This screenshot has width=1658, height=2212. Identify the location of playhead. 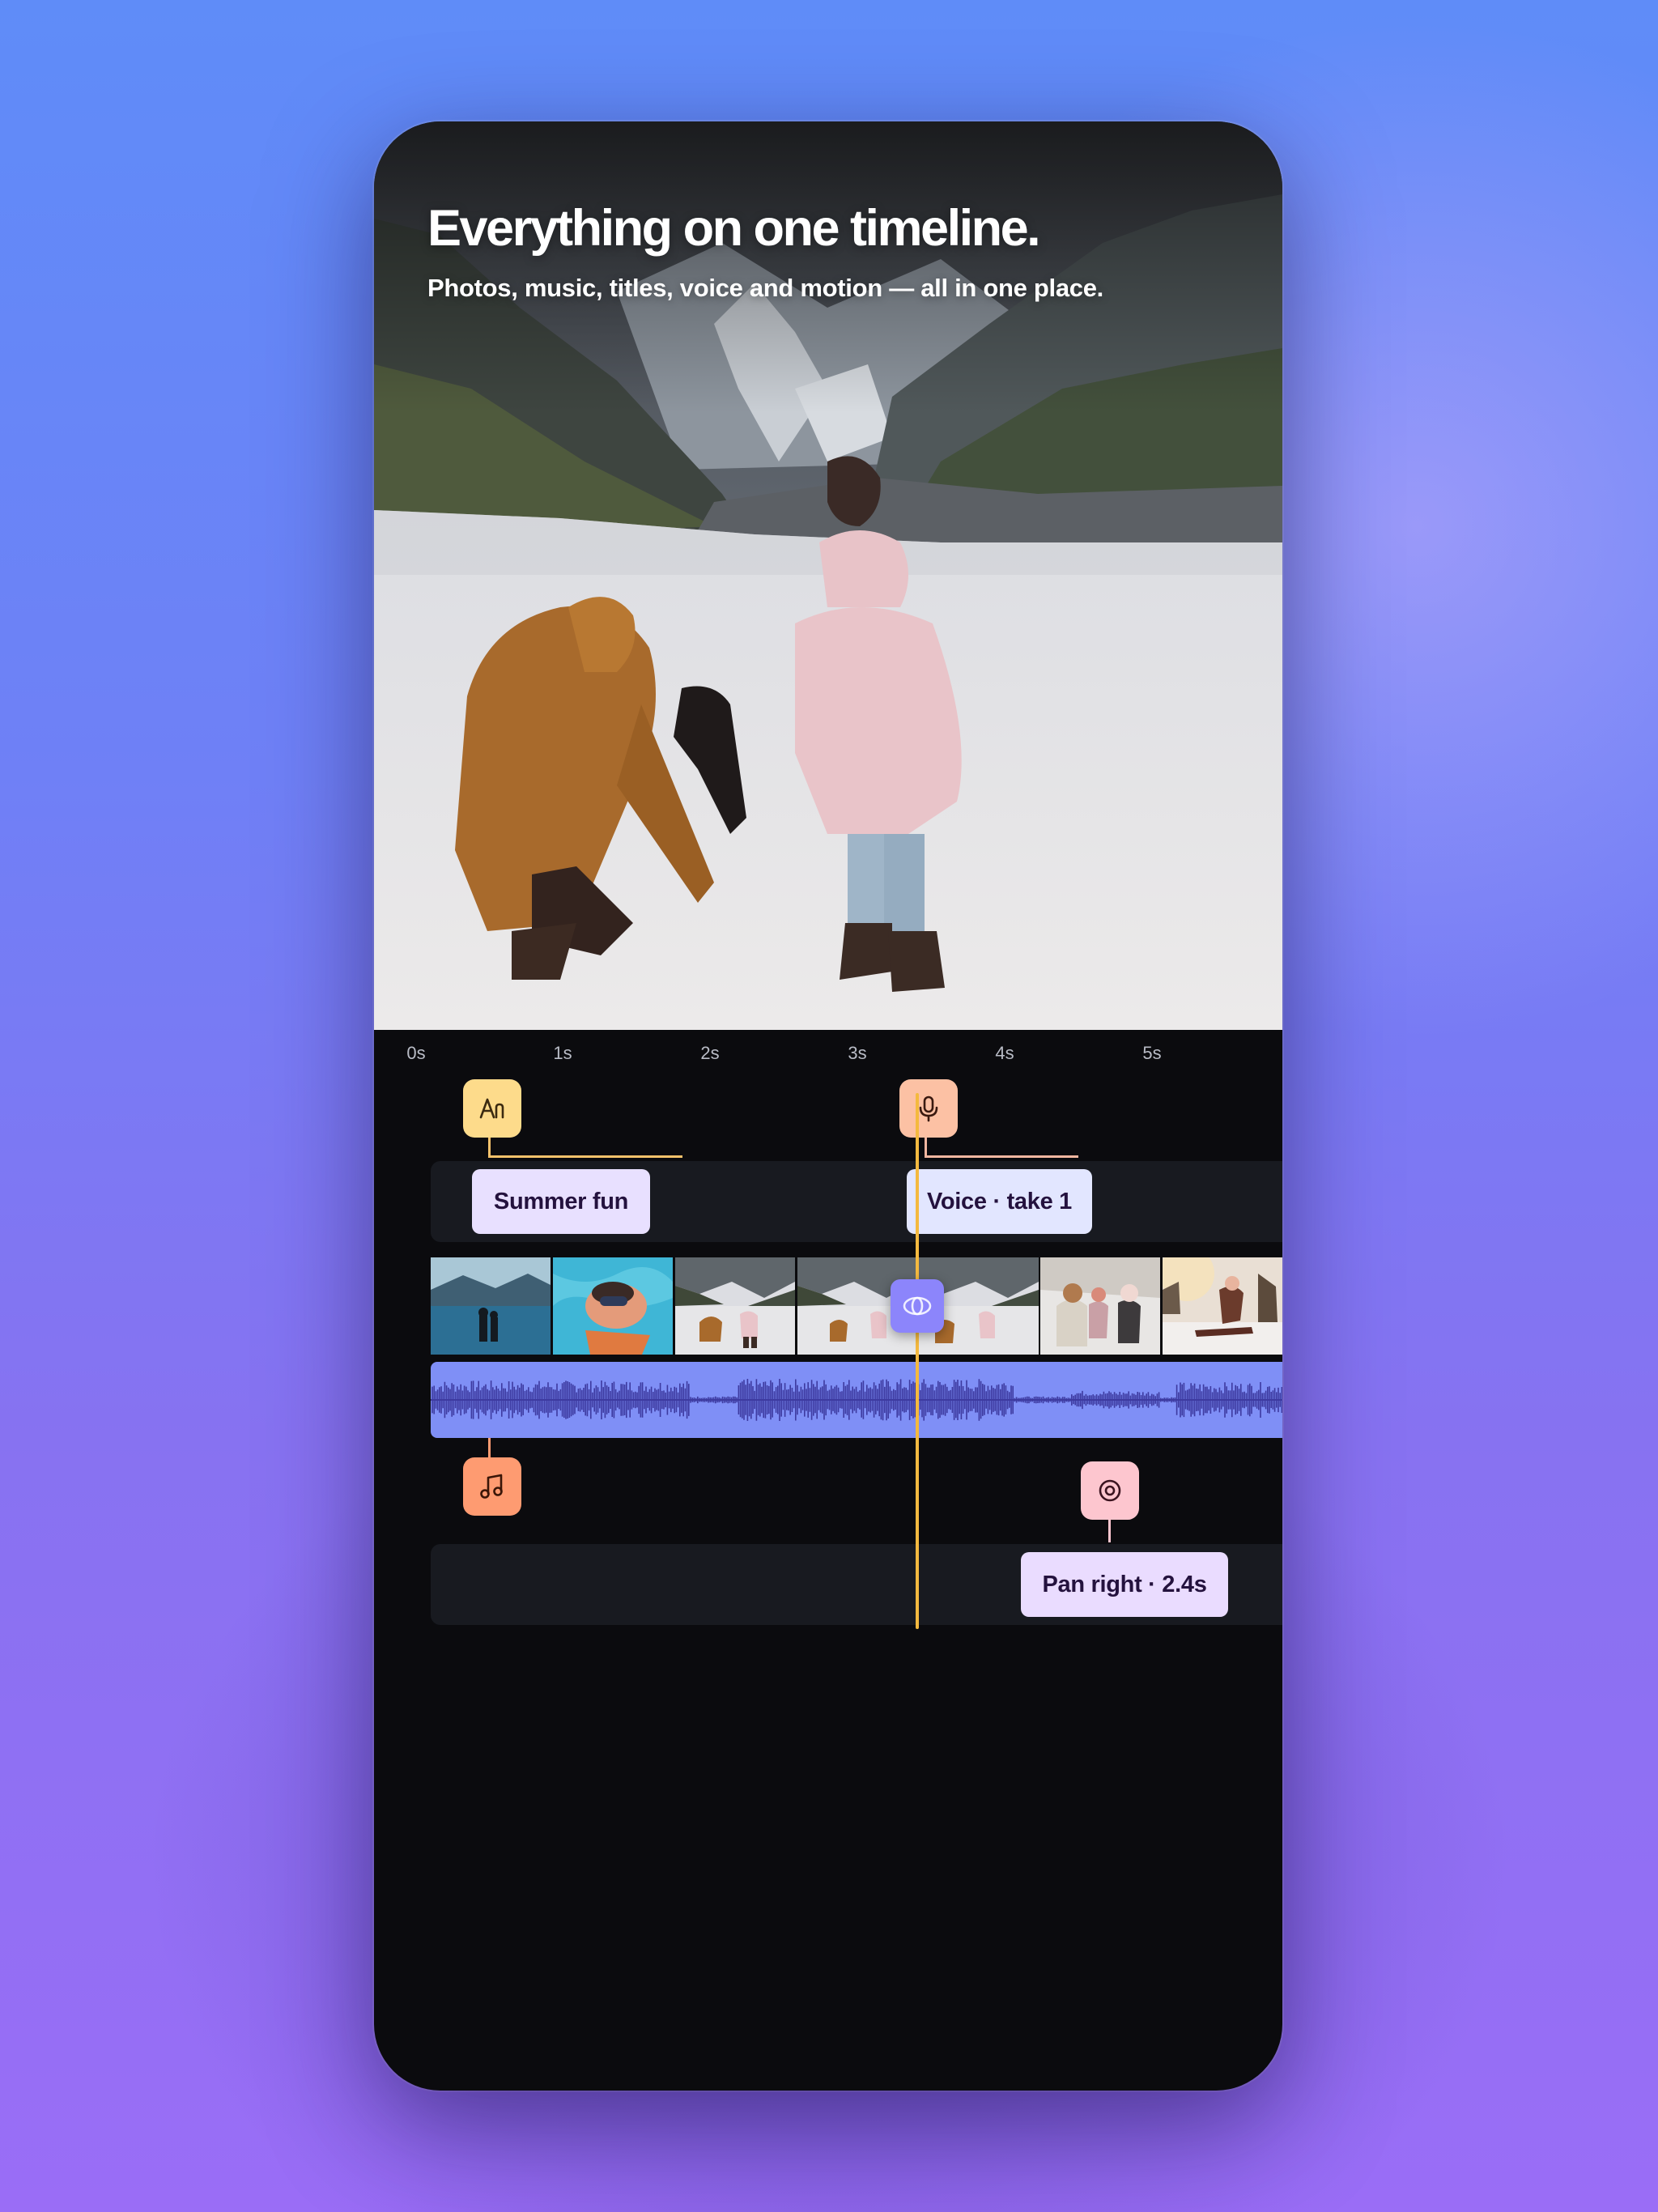
(917, 1361).